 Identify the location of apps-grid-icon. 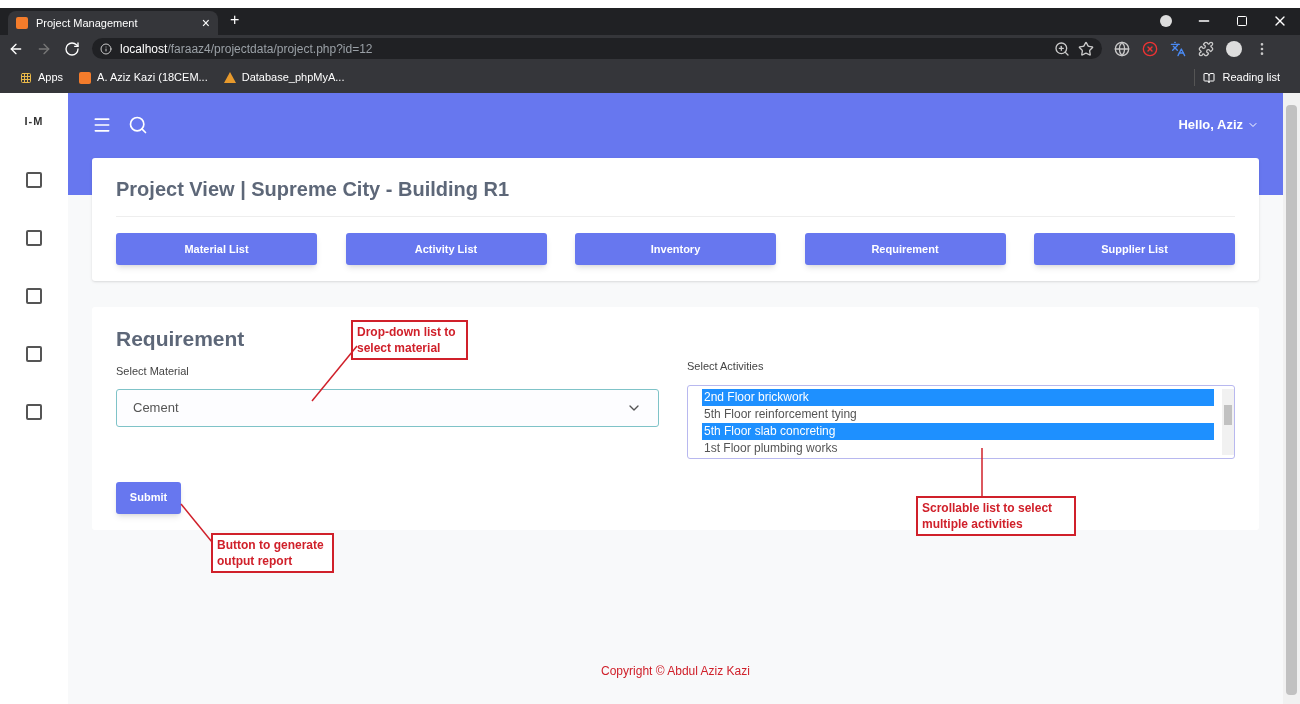
(26, 77).